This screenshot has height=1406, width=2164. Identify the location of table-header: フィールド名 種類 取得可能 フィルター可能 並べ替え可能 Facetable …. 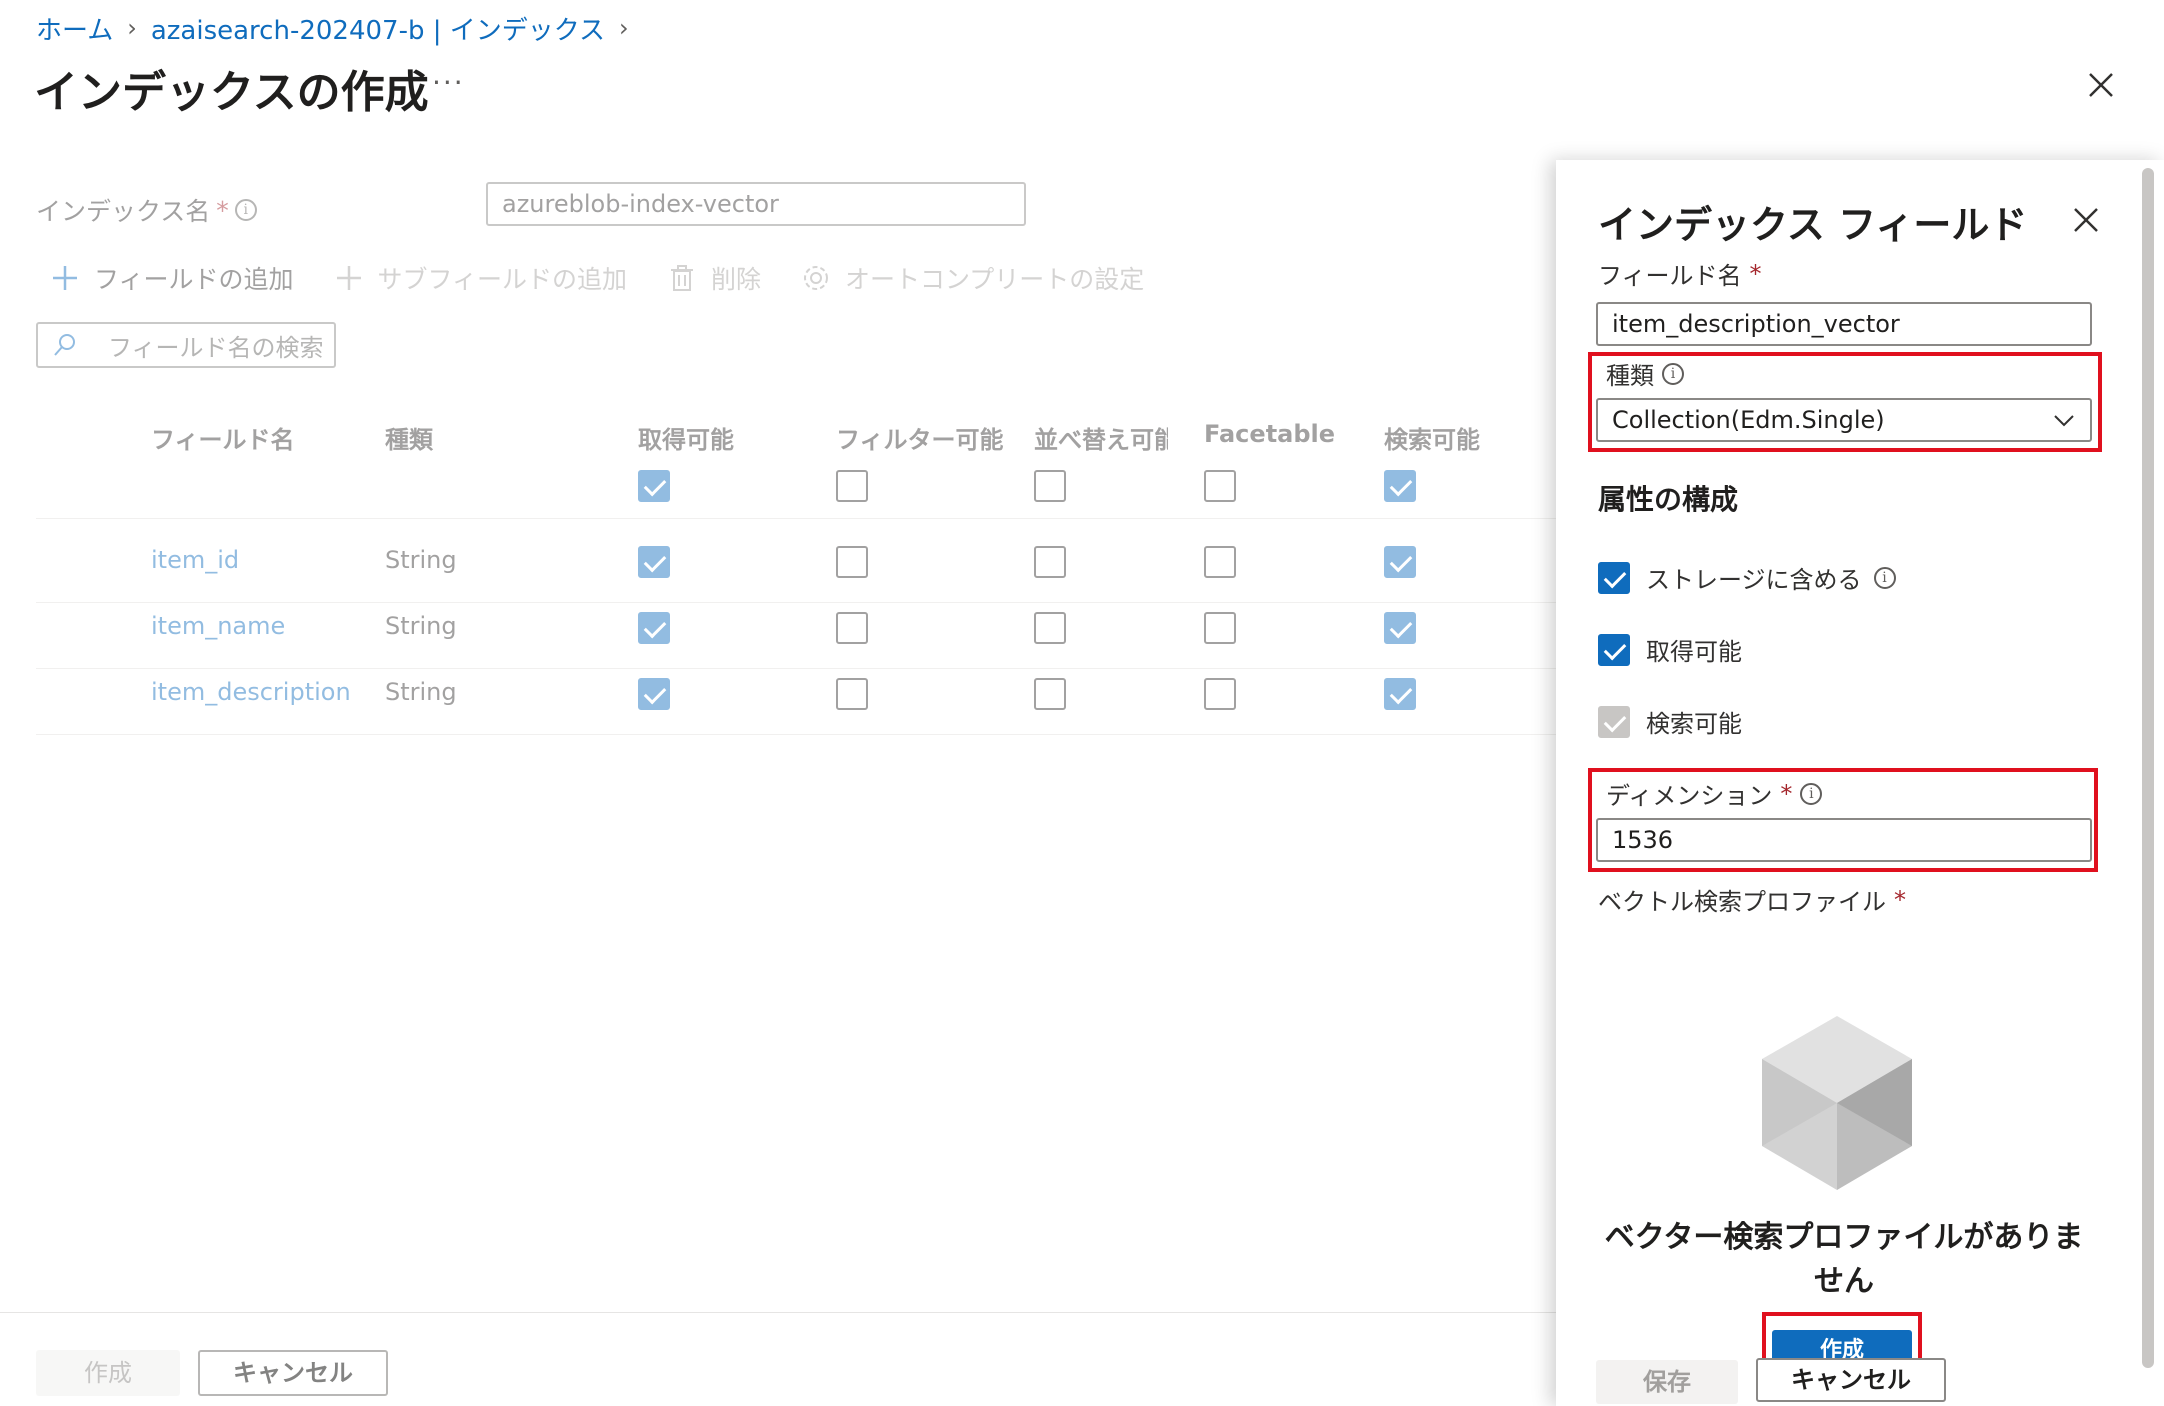
(778, 437).